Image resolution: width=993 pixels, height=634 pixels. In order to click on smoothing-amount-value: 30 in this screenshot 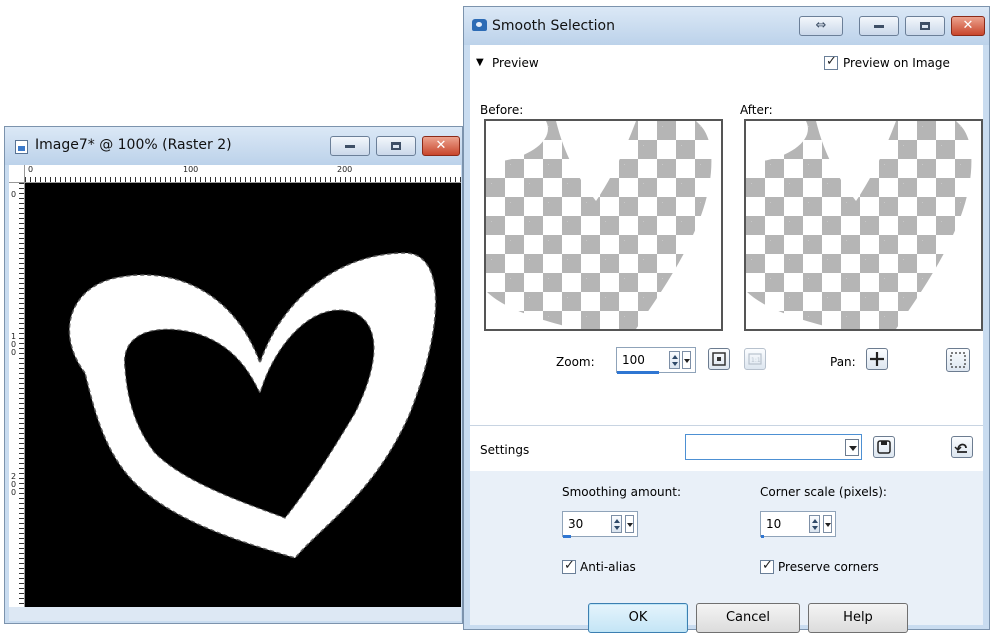, I will do `click(576, 524)`.